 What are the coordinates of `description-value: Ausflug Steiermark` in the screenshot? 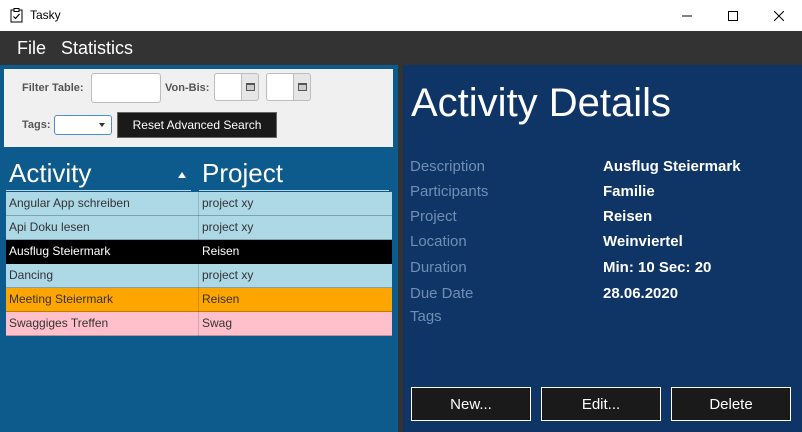 It's located at (672, 166).